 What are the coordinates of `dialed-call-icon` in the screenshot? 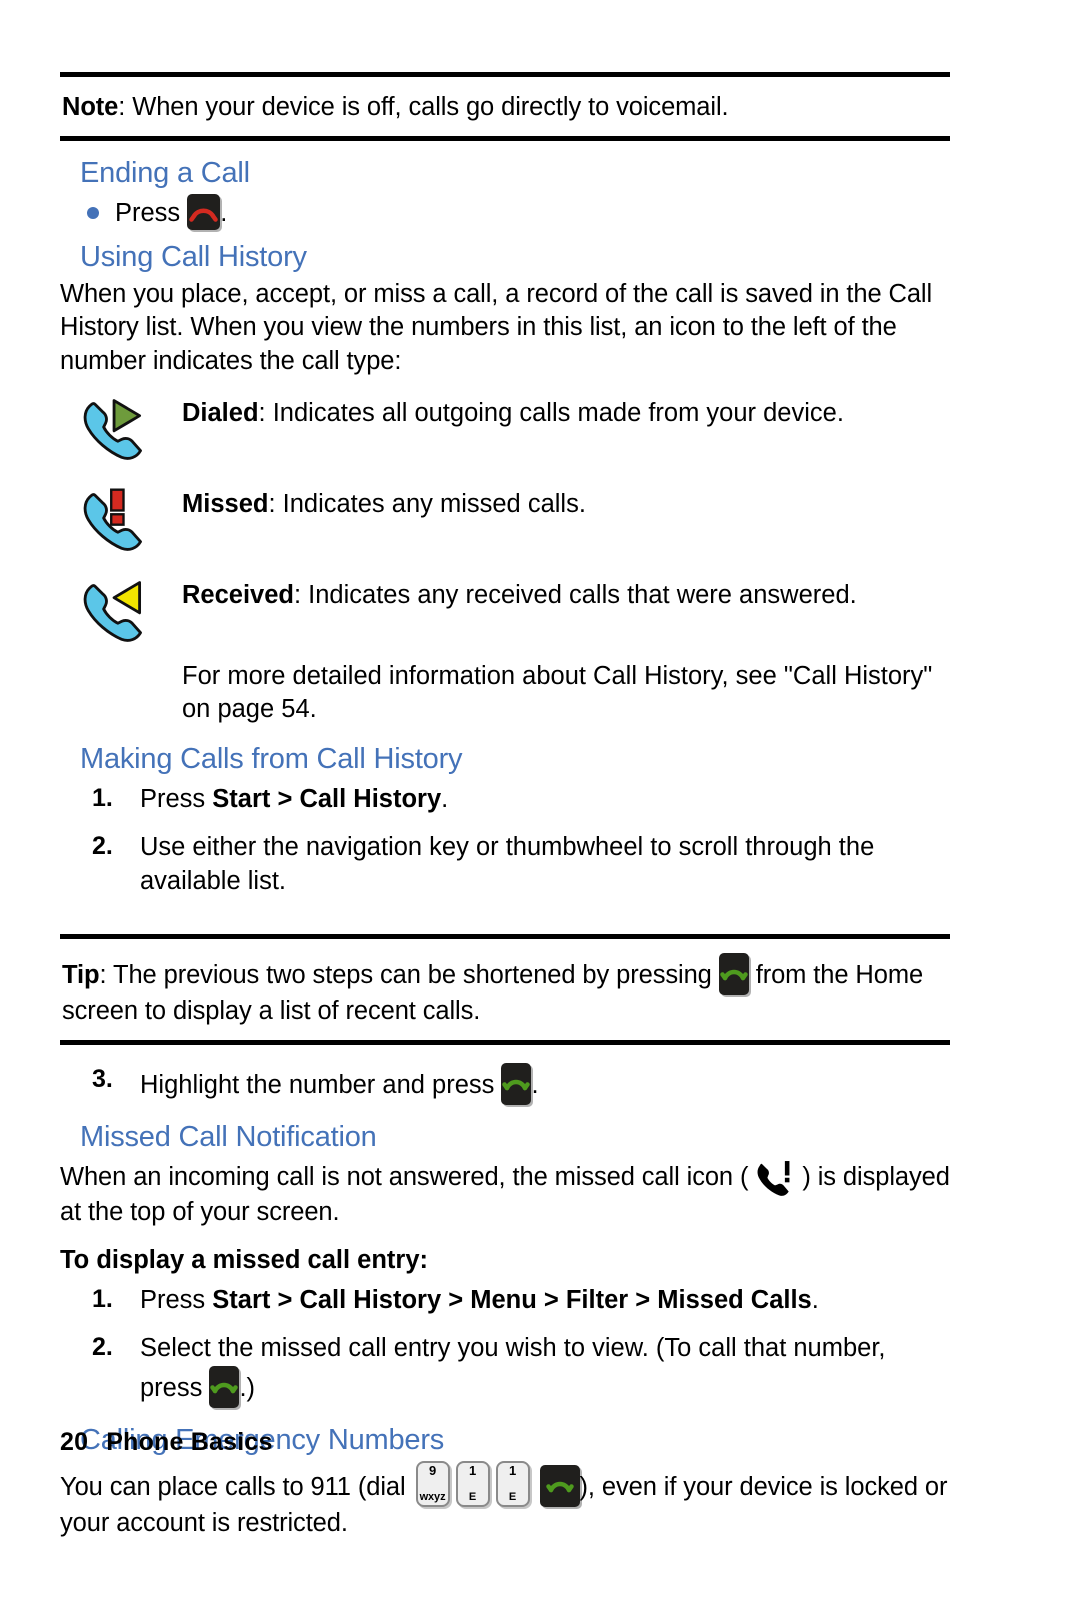 It's located at (115, 430).